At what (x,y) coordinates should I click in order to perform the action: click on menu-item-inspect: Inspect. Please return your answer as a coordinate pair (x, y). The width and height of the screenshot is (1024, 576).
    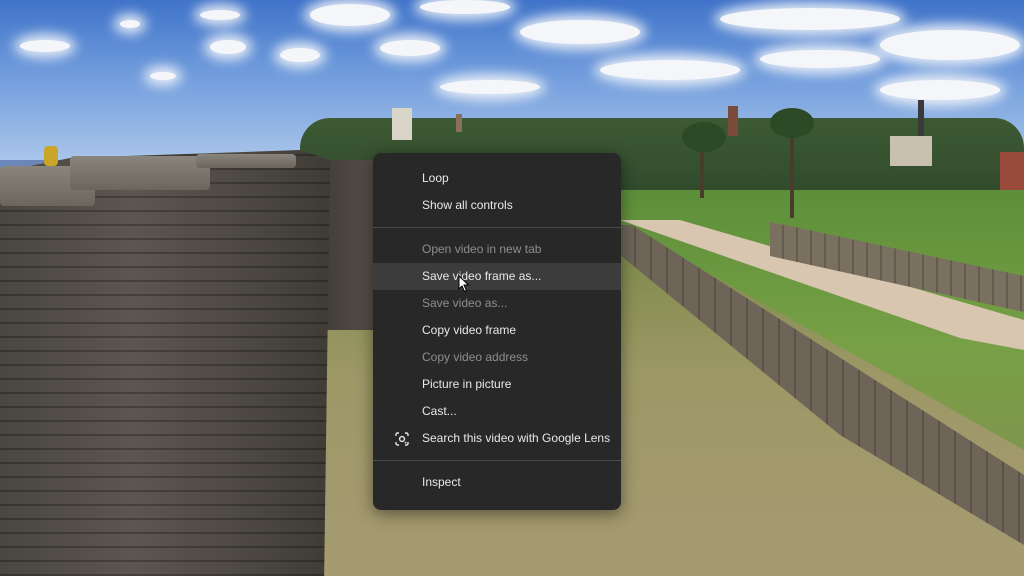
    Looking at the image, I should click on (497, 482).